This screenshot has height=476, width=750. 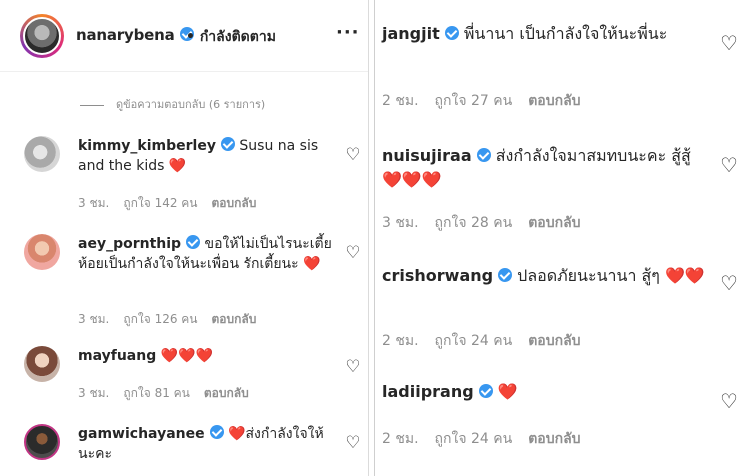 I want to click on comment-username: aey_pornthip, so click(x=129, y=244).